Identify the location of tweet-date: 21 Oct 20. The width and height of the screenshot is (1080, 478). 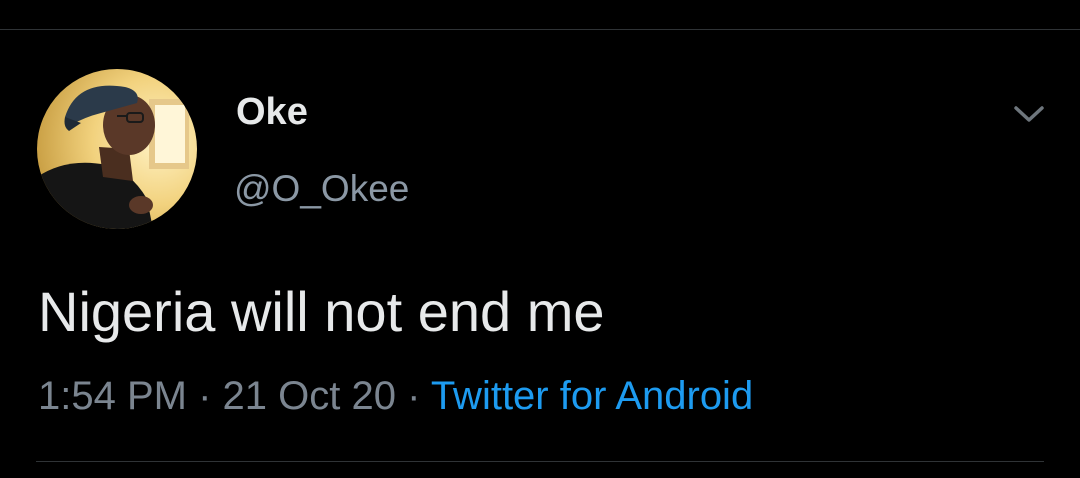
(309, 396).